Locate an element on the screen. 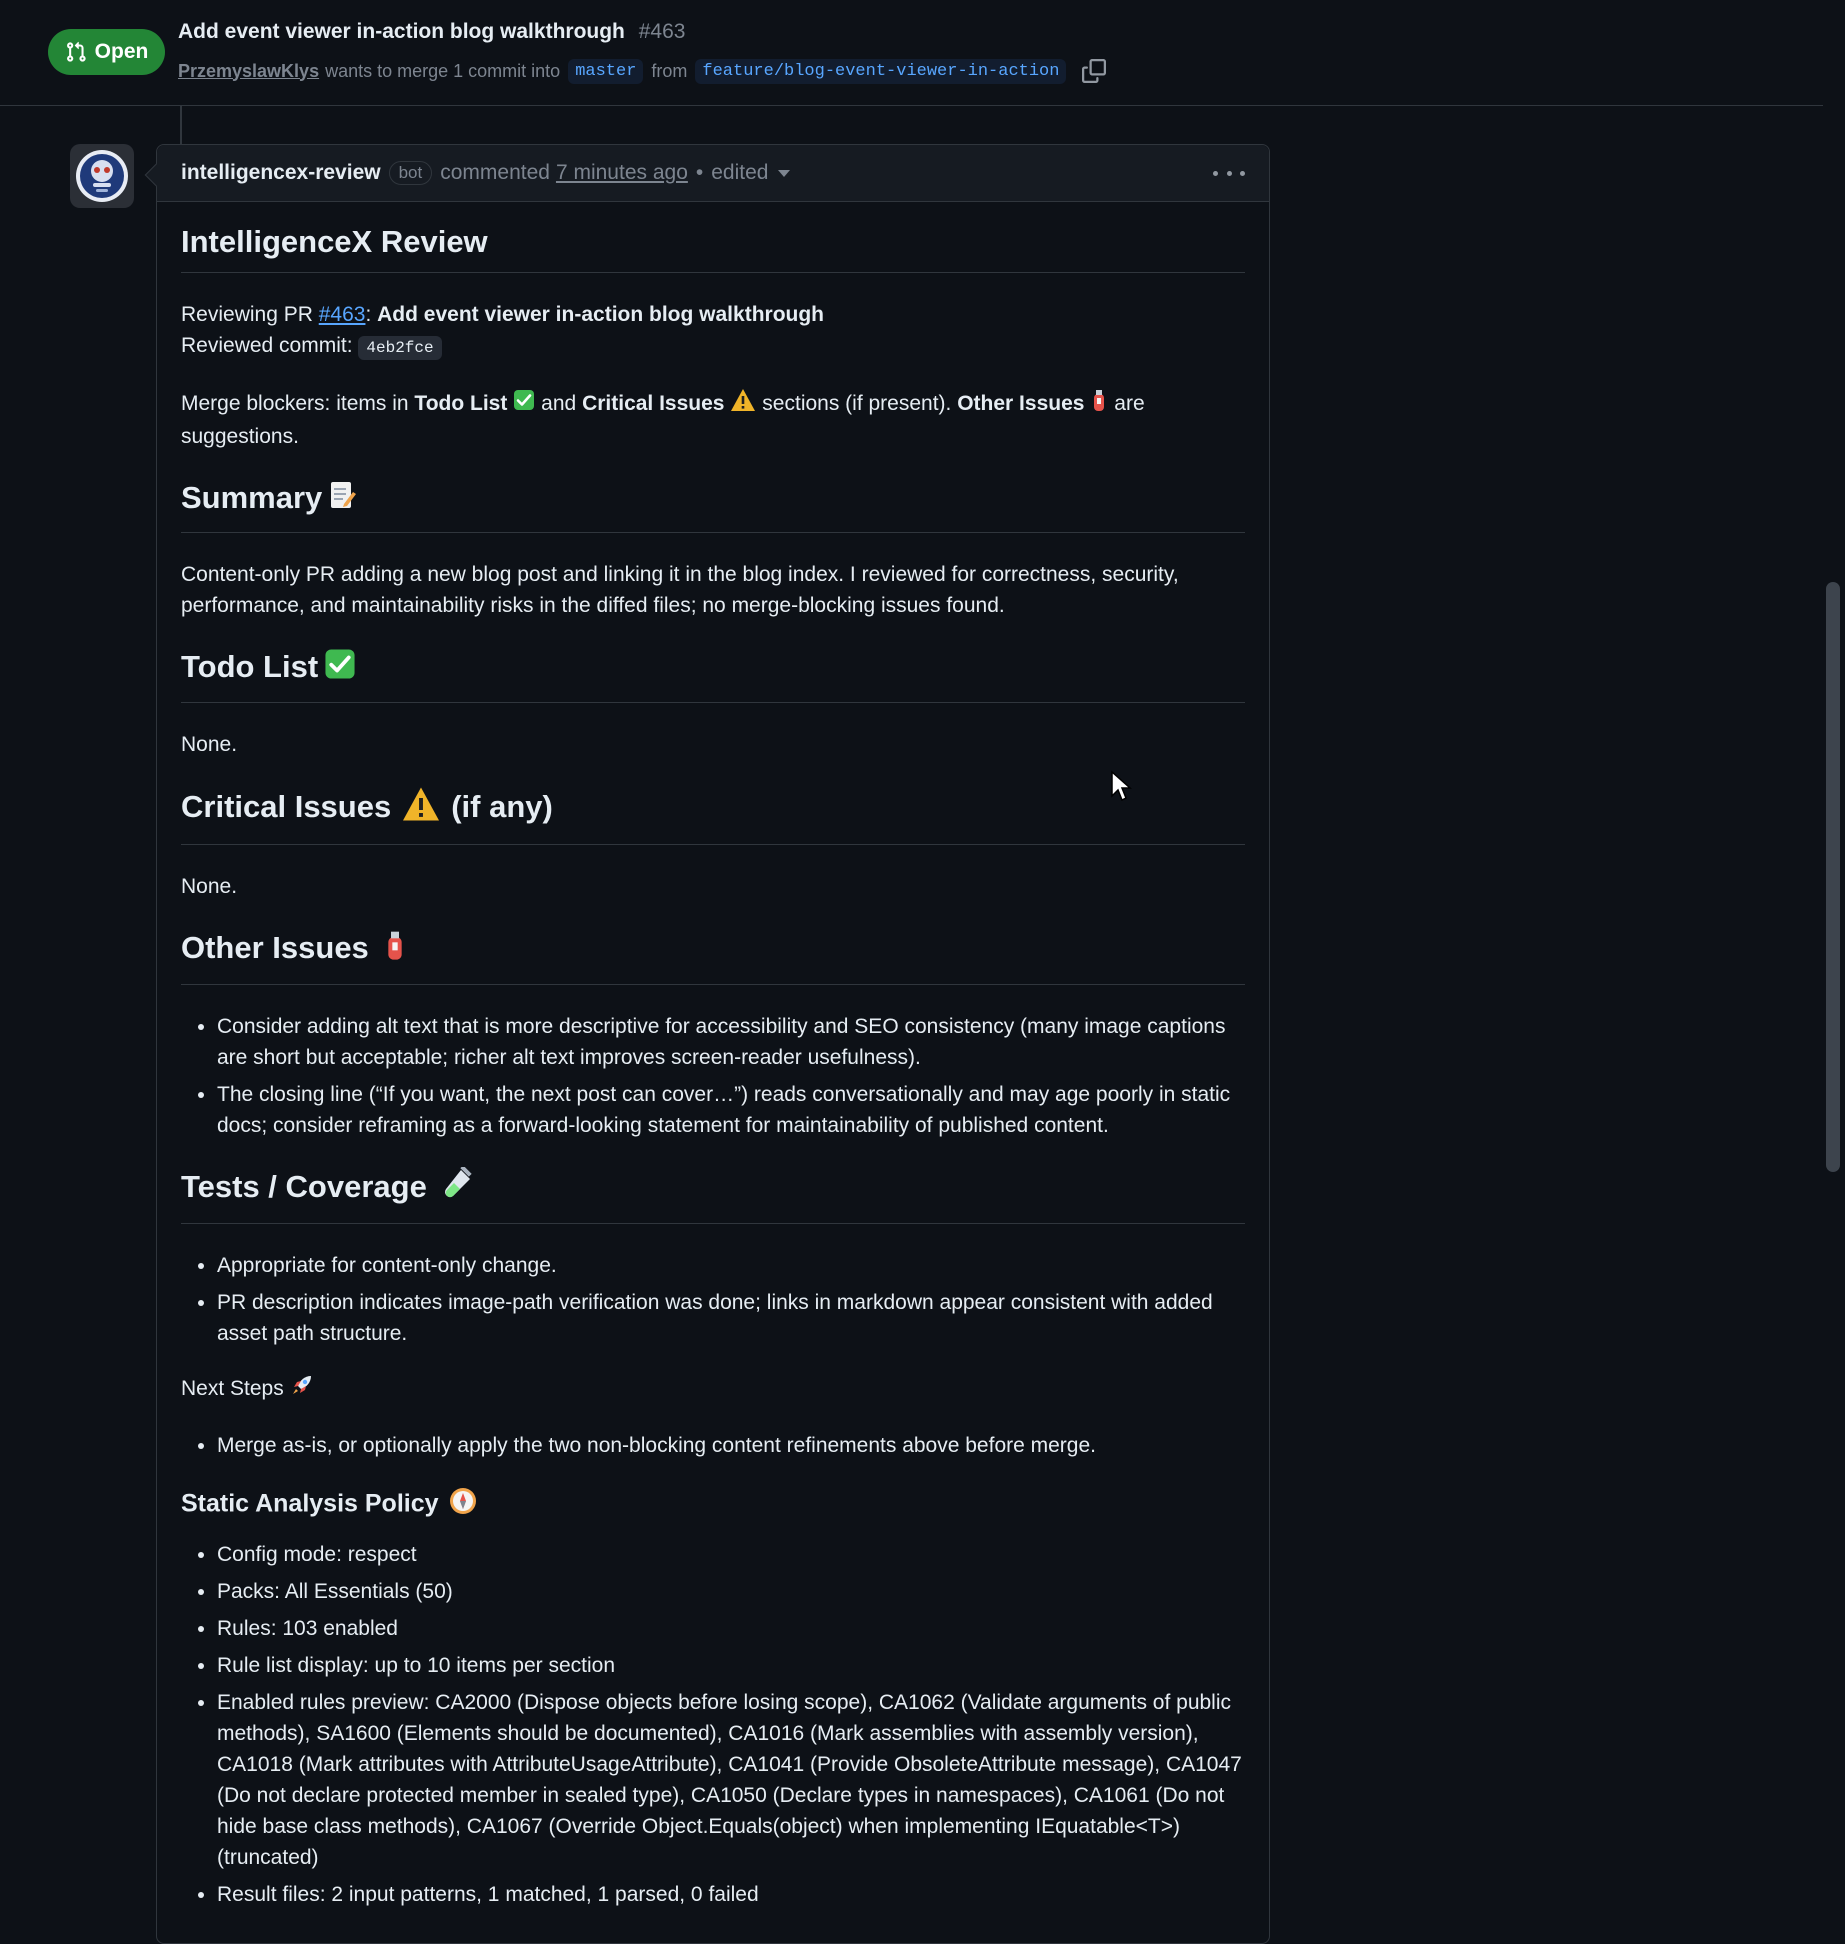  policy-heading-text: Static Analysis Policy is located at coordinates (310, 1503).